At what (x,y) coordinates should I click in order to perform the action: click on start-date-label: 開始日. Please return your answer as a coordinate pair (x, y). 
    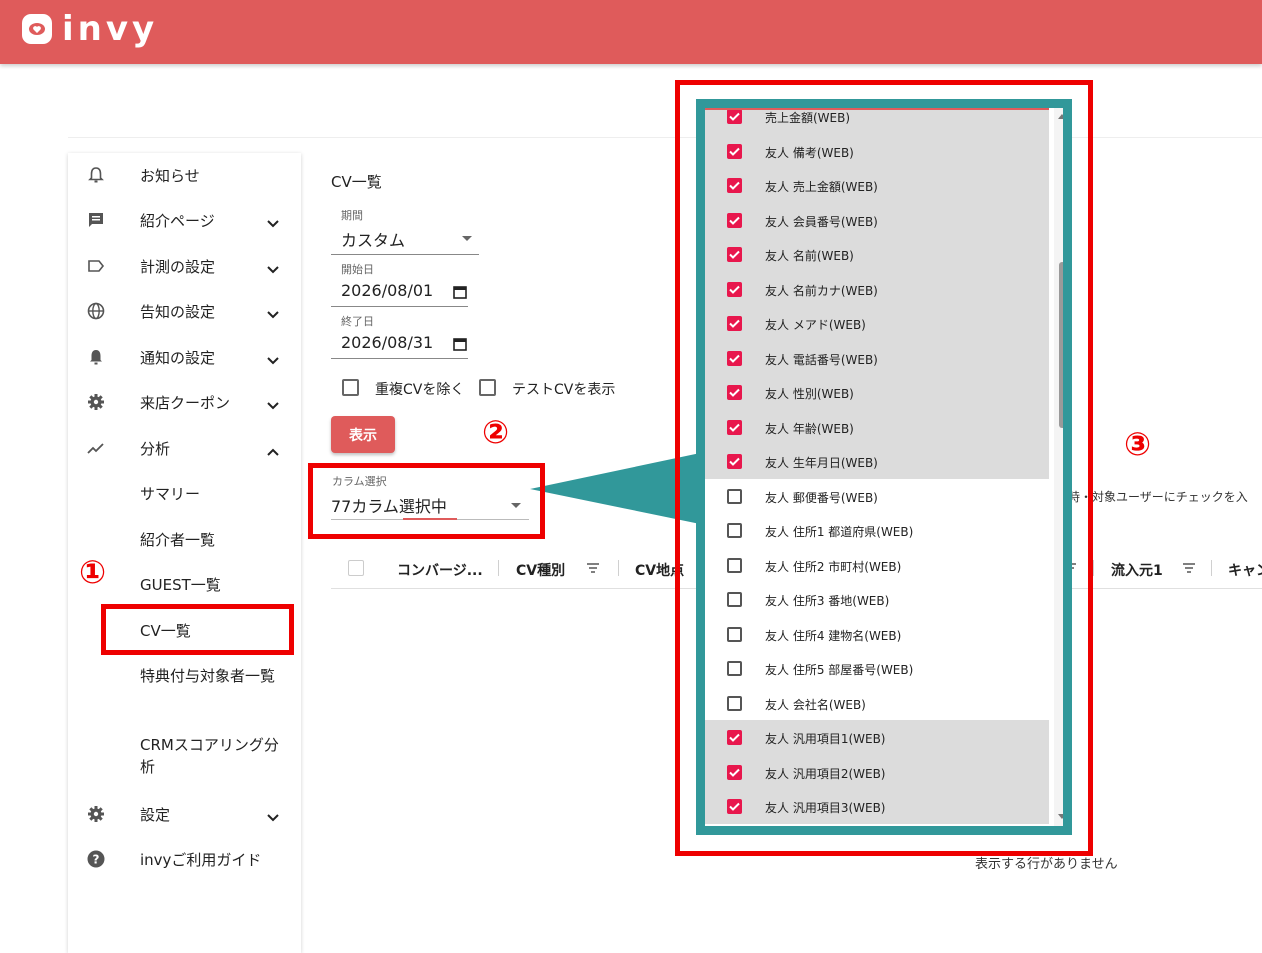
    Looking at the image, I should click on (357, 269).